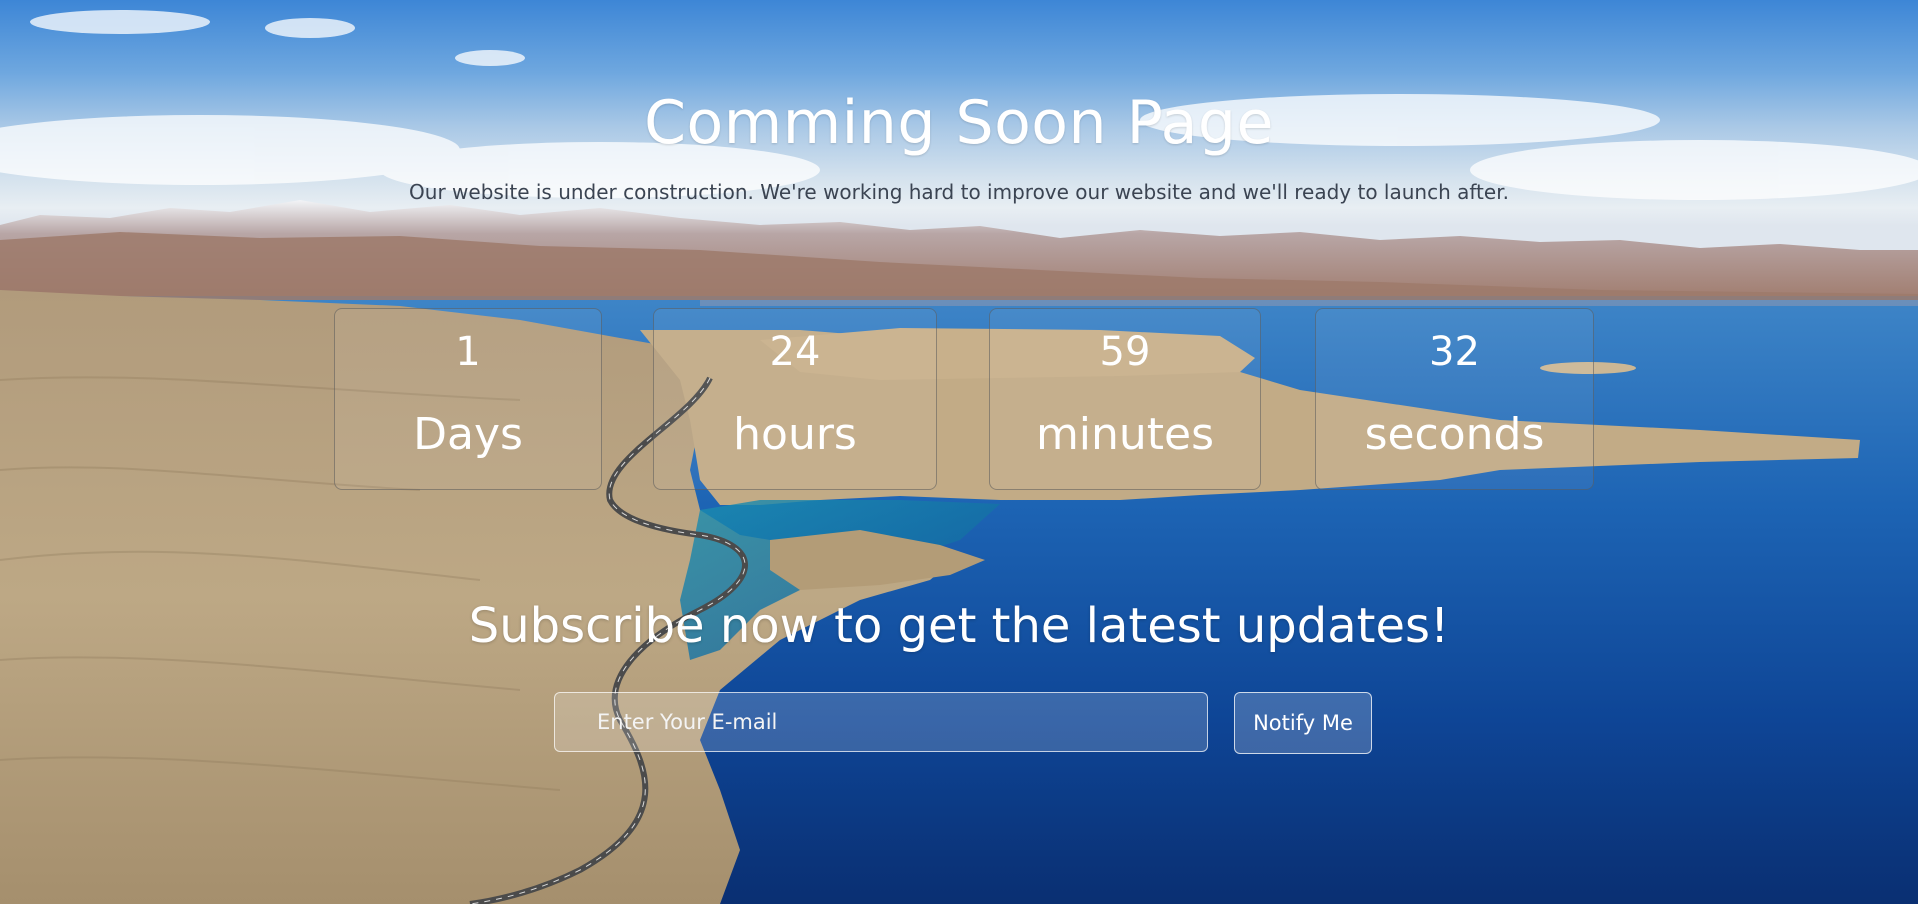 Image resolution: width=1918 pixels, height=904 pixels. I want to click on email-input, so click(881, 722).